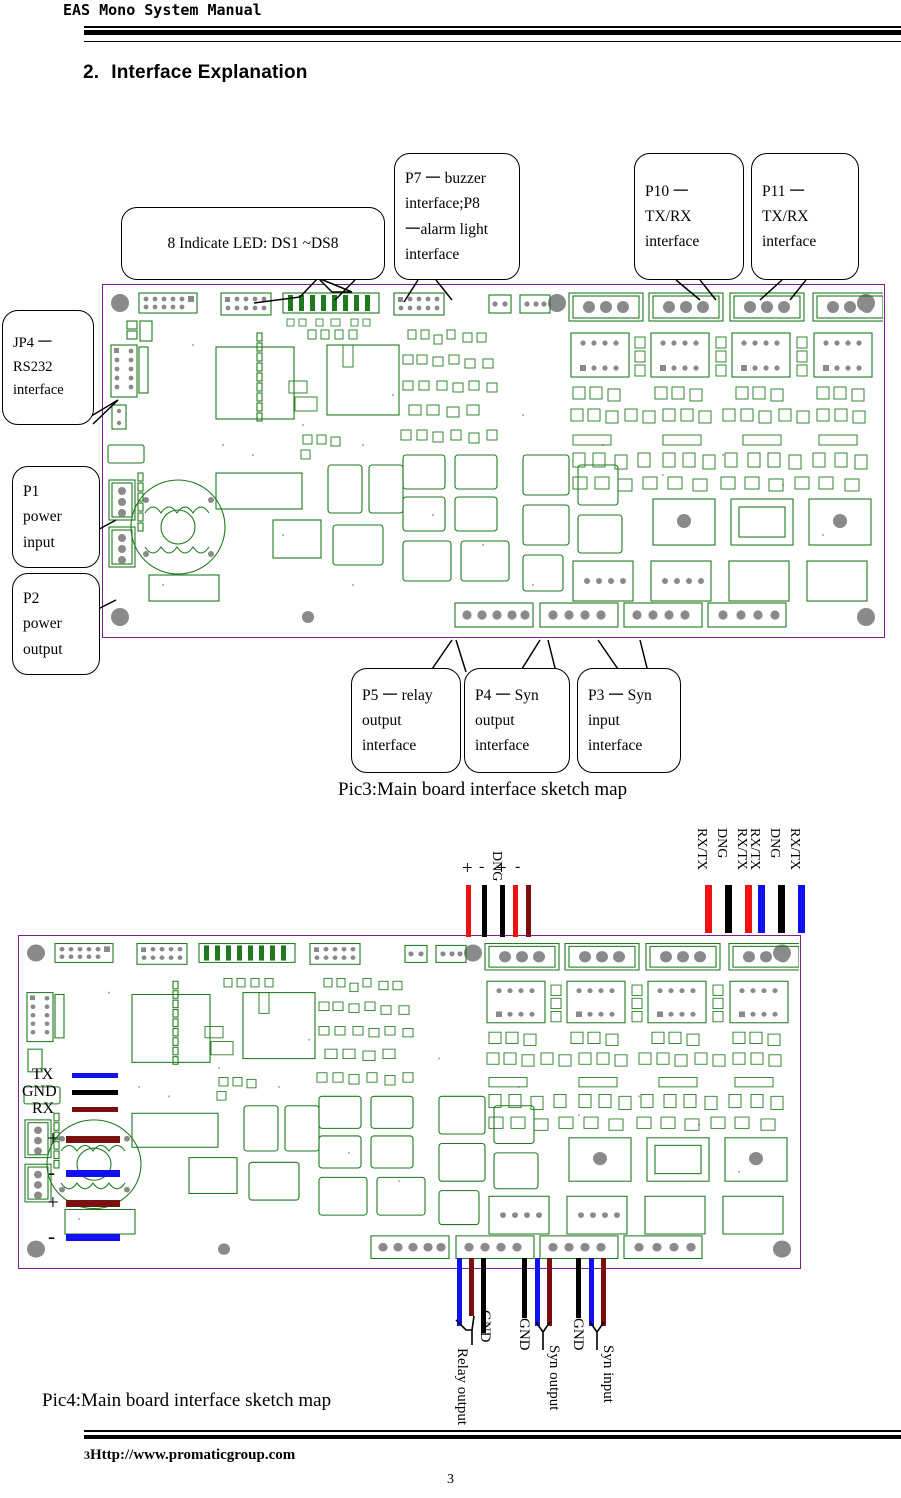 Image resolution: width=901 pixels, height=1498 pixels. Describe the element at coordinates (783, 191) in the screenshot. I see `callout-line: P11 一` at that location.